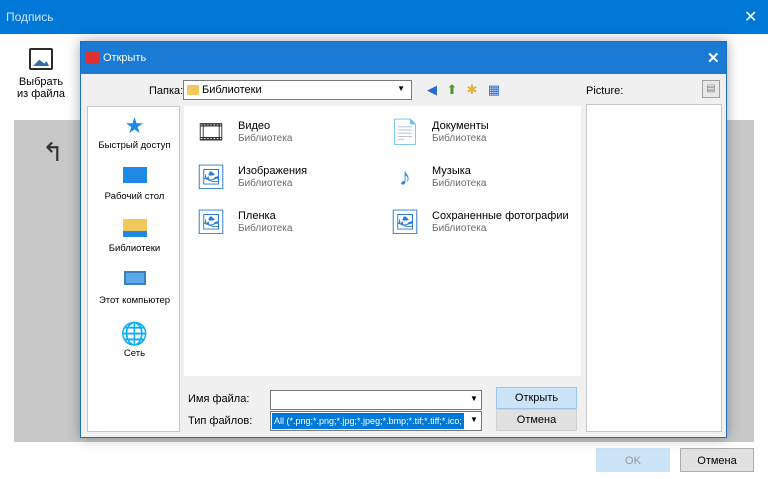 The width and height of the screenshot is (768, 479). Describe the element at coordinates (605, 91) in the screenshot. I see `picture-label: Picture:` at that location.